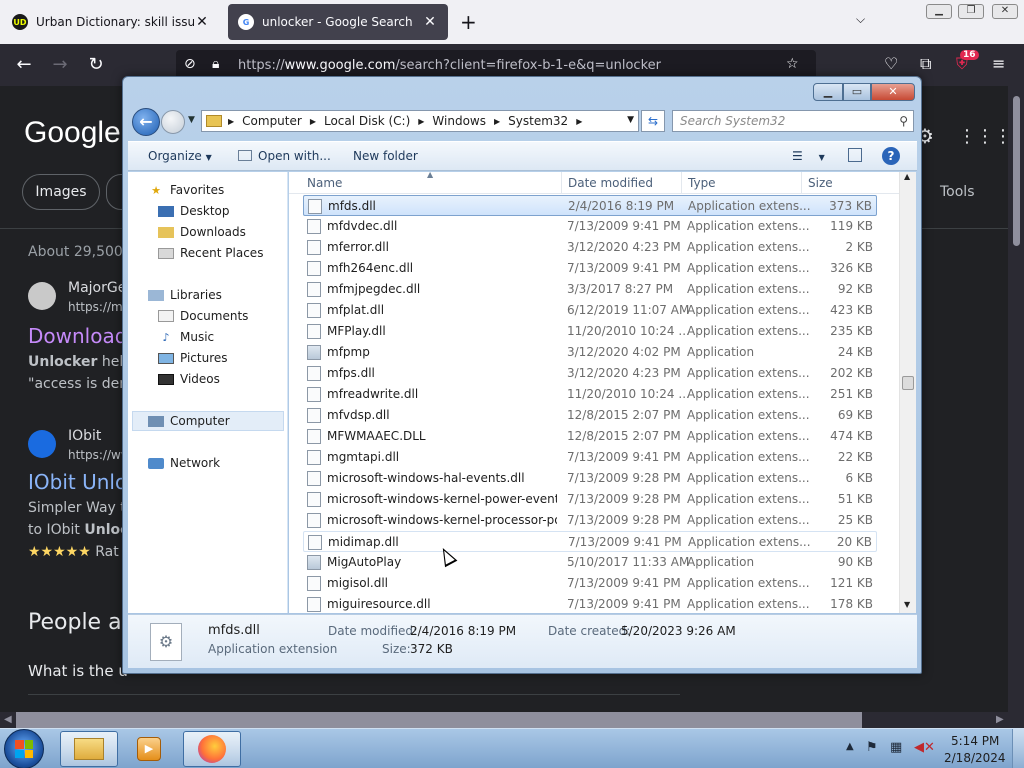 This screenshot has width=1024, height=768. Describe the element at coordinates (193, 358) in the screenshot. I see `nav-pictures: Pictures` at that location.